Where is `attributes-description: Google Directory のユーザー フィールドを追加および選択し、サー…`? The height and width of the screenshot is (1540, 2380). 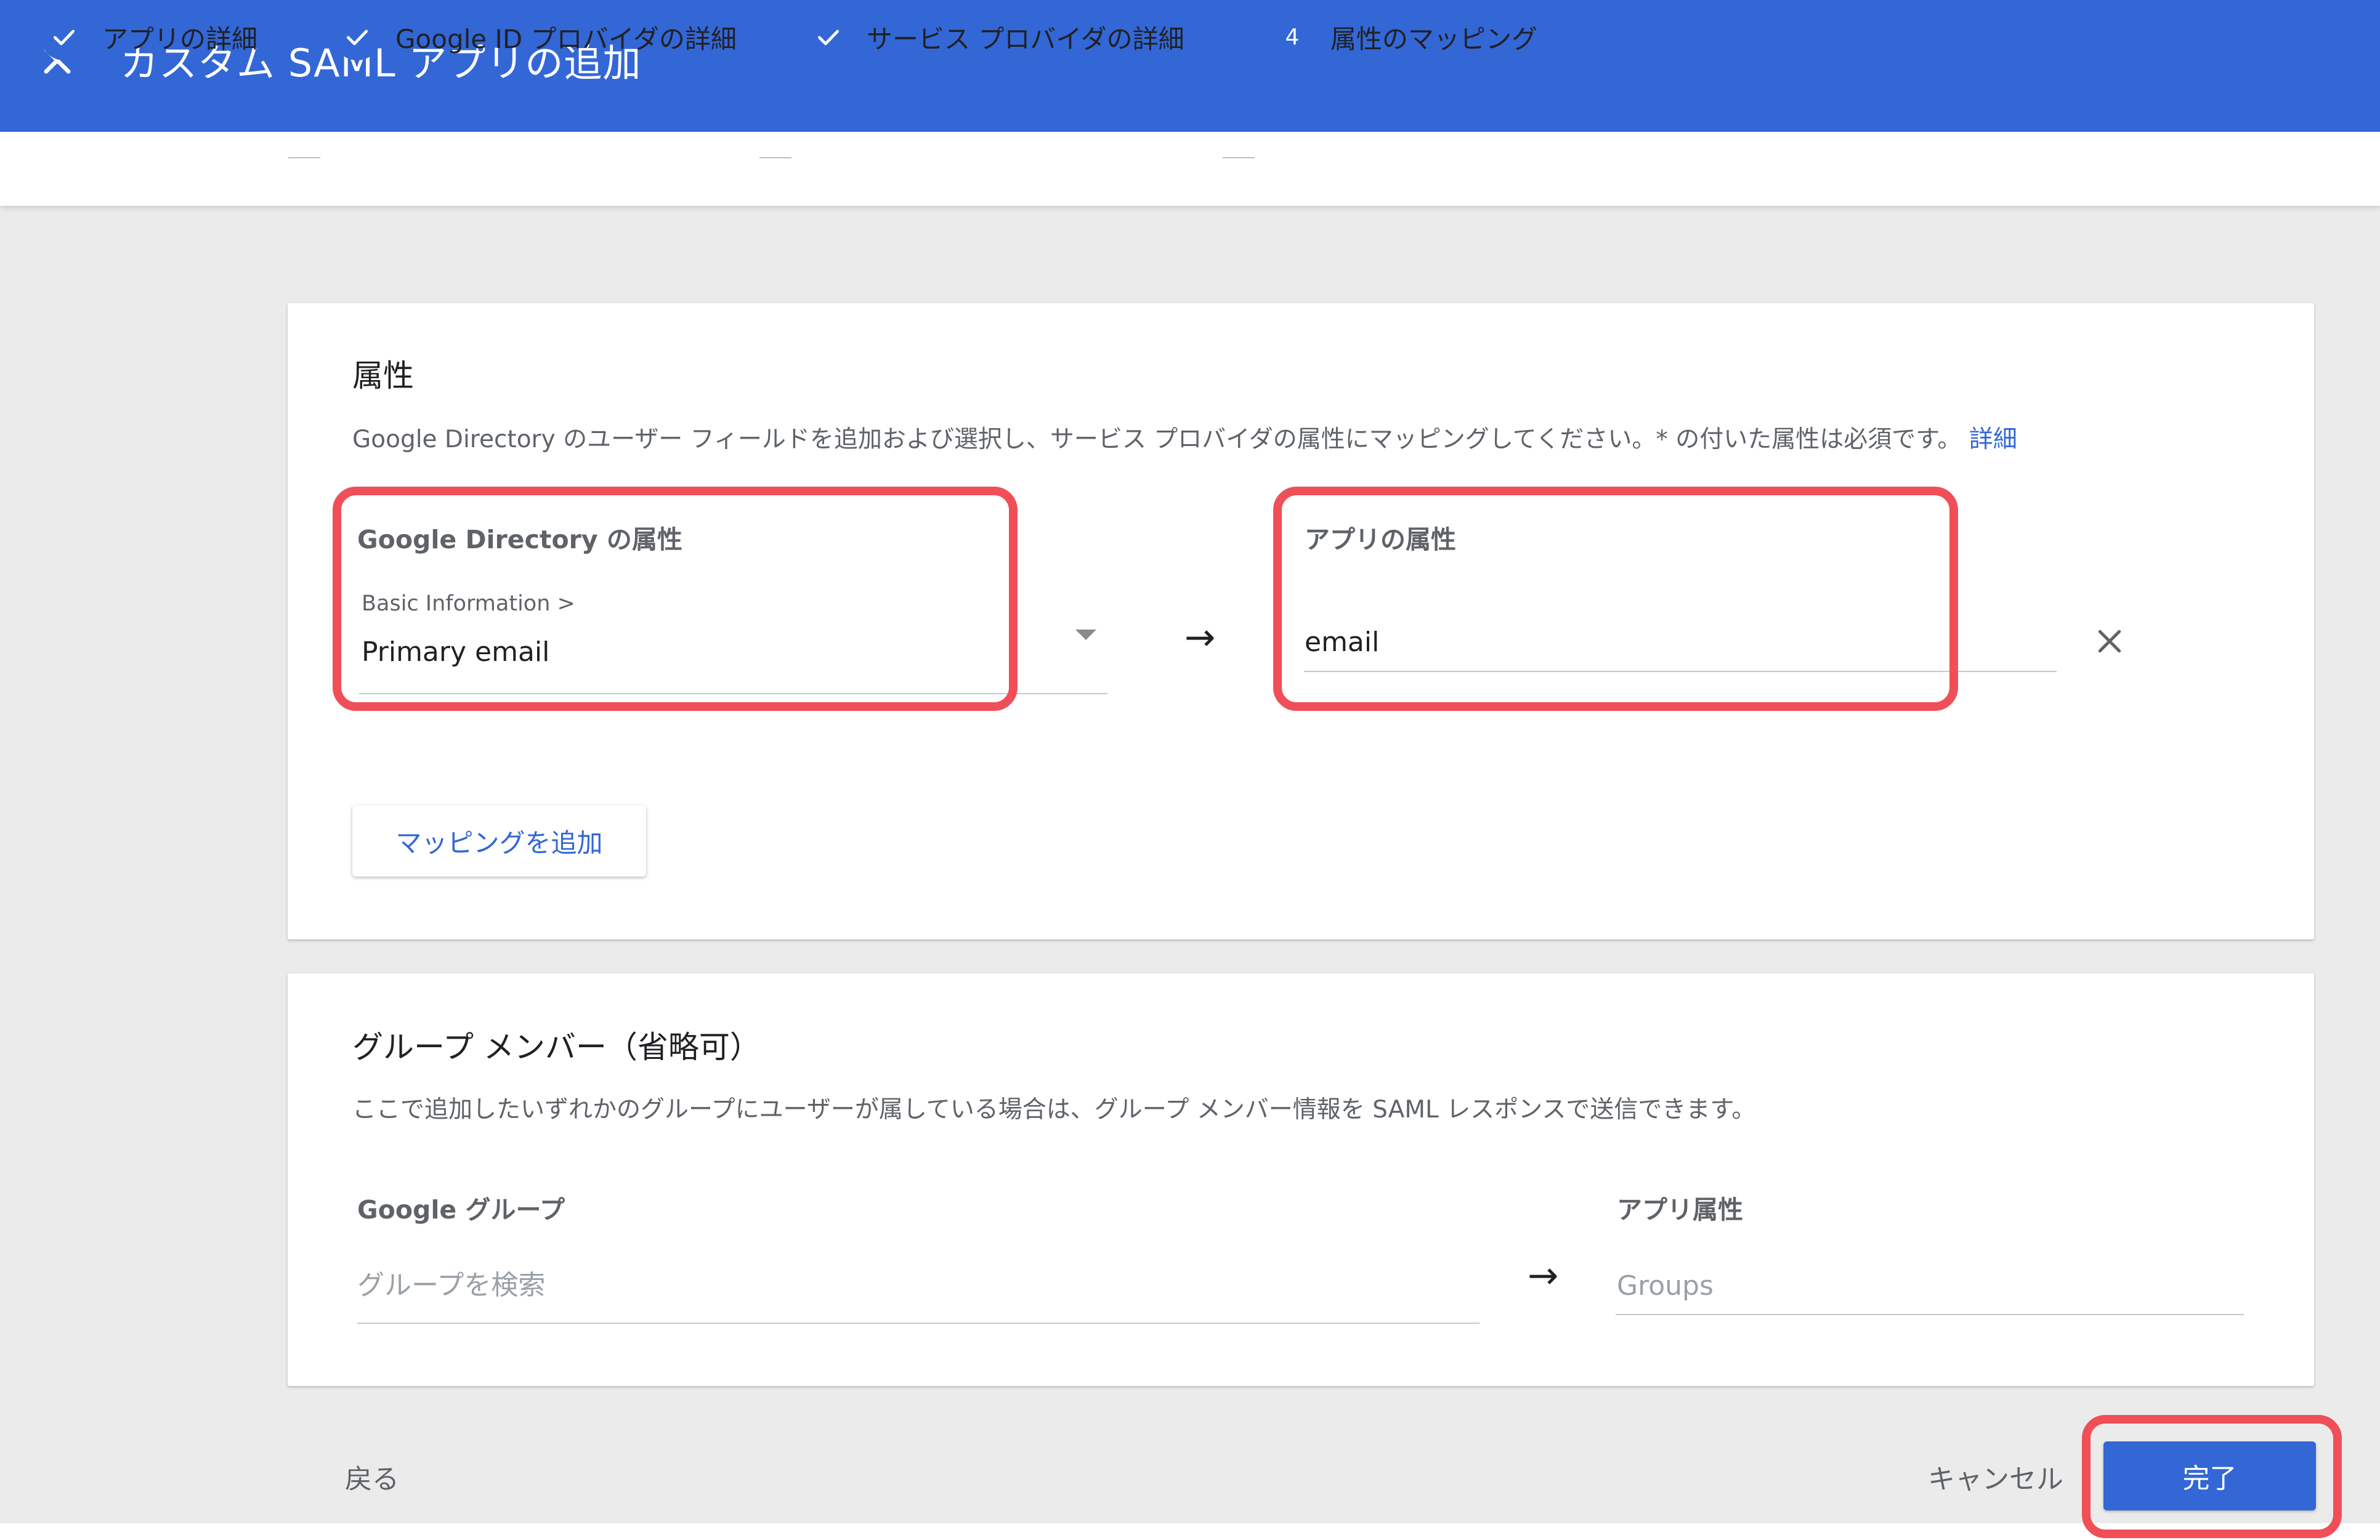
attributes-description: Google Directory のユーザー フィールドを追加および選択し、サー… is located at coordinates (1184, 437).